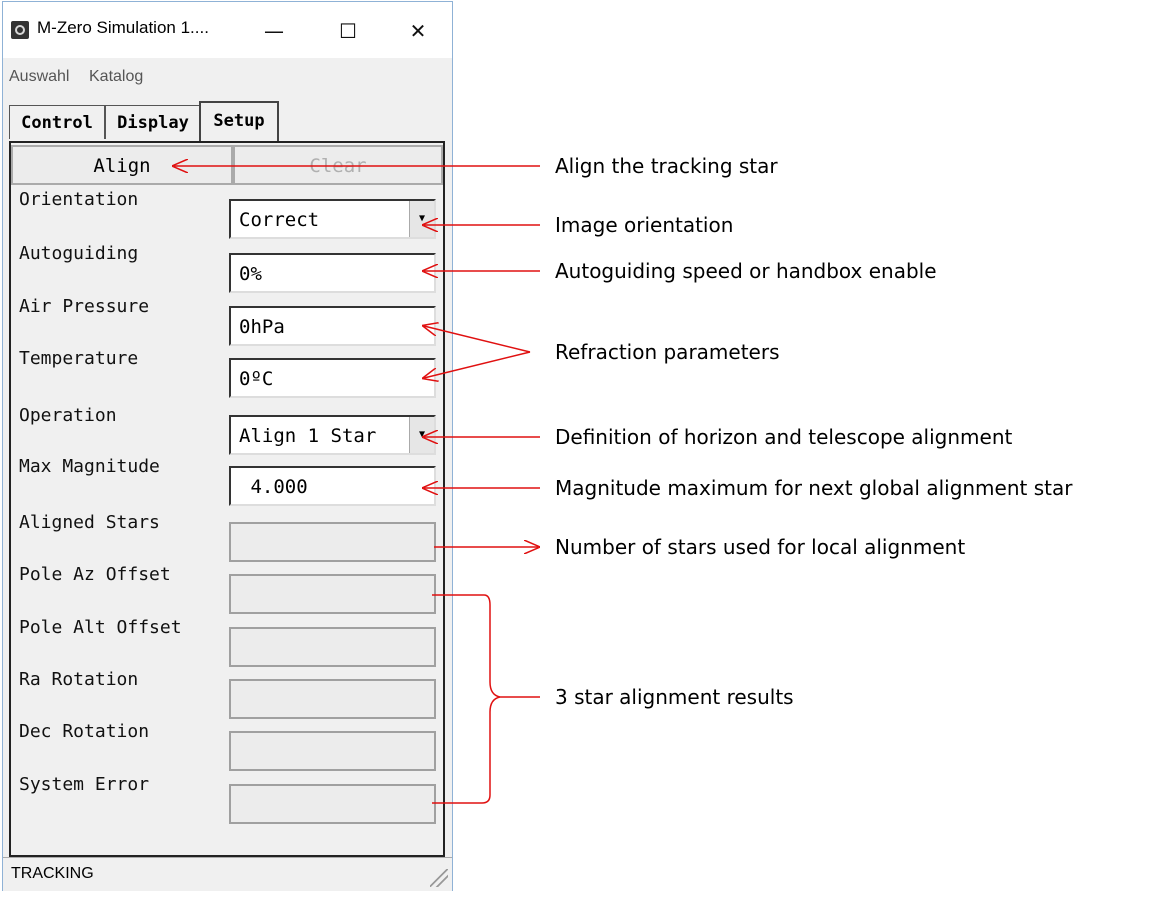  What do you see at coordinates (644, 225) in the screenshot?
I see `annotation-orientation: Image orientation` at bounding box center [644, 225].